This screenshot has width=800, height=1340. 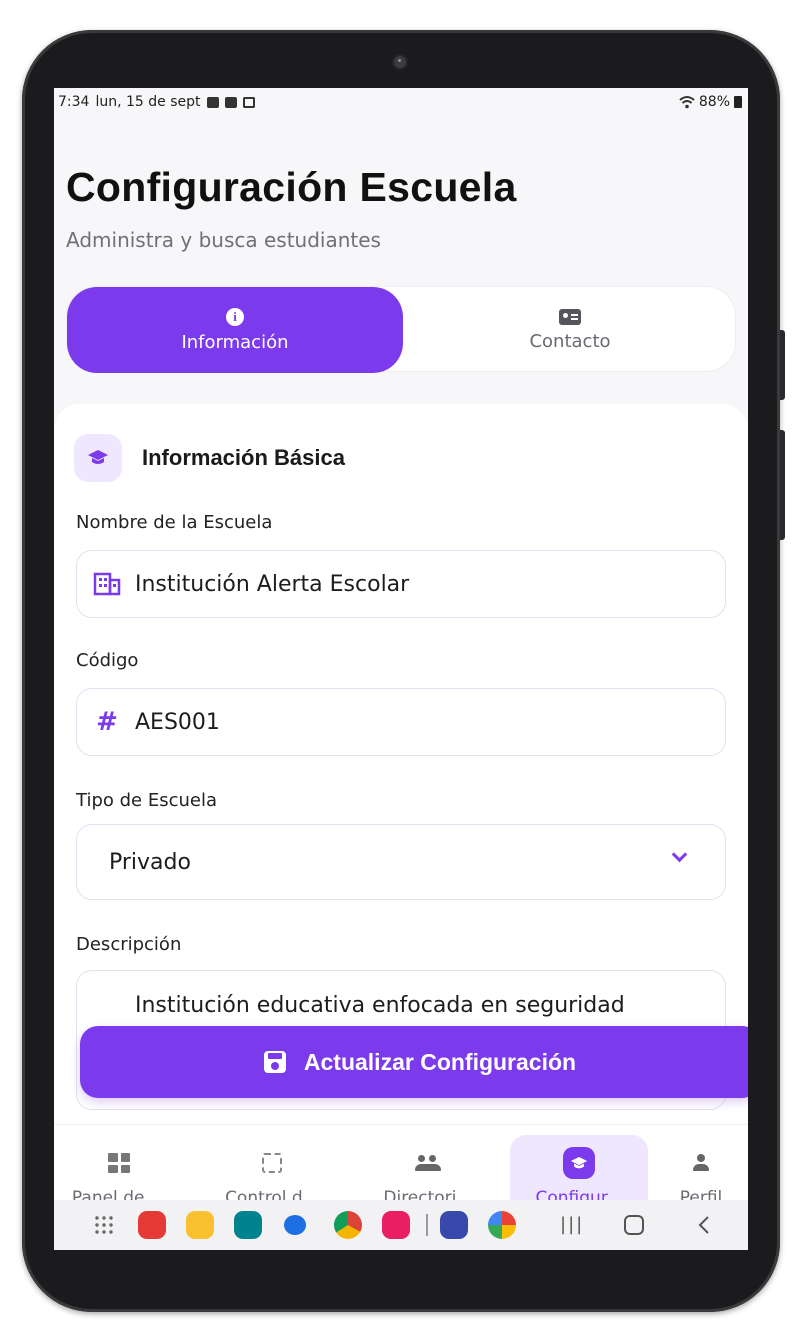 I want to click on school-name-label: Nombre de la Escuela, so click(x=174, y=522).